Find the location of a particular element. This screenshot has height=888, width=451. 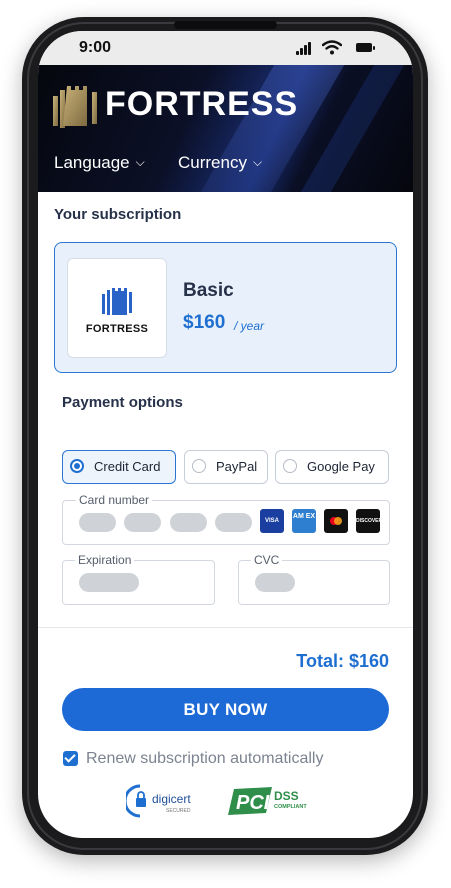

pci-text: PCI is located at coordinates (253, 803).